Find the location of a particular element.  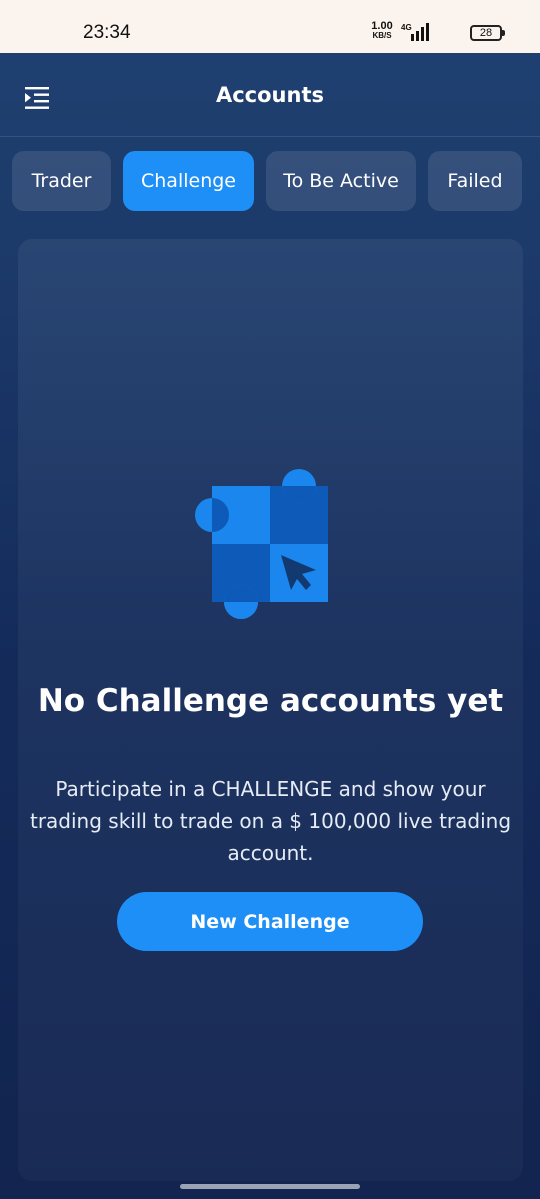

app-header: Accounts is located at coordinates (270, 95).